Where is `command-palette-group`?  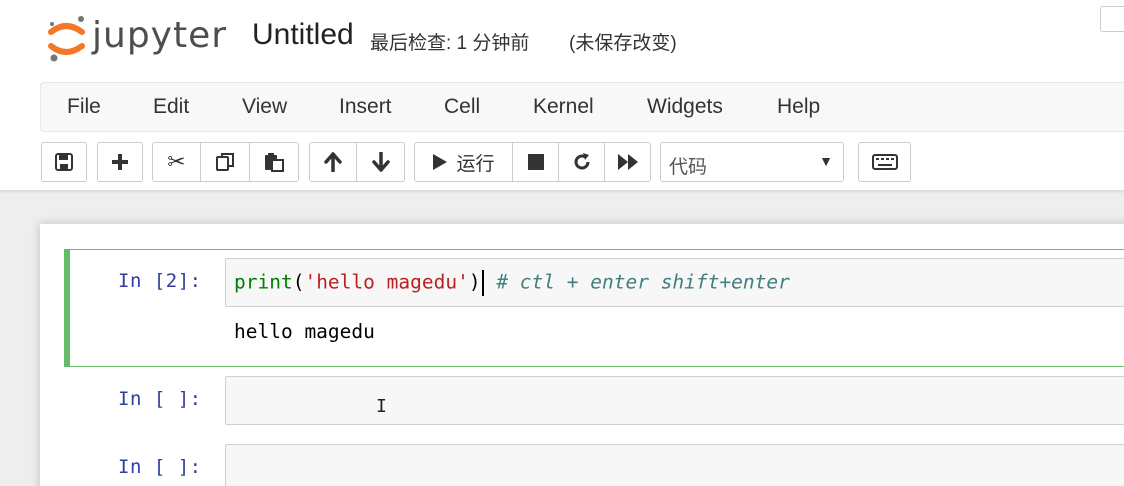
command-palette-group is located at coordinates (884, 162).